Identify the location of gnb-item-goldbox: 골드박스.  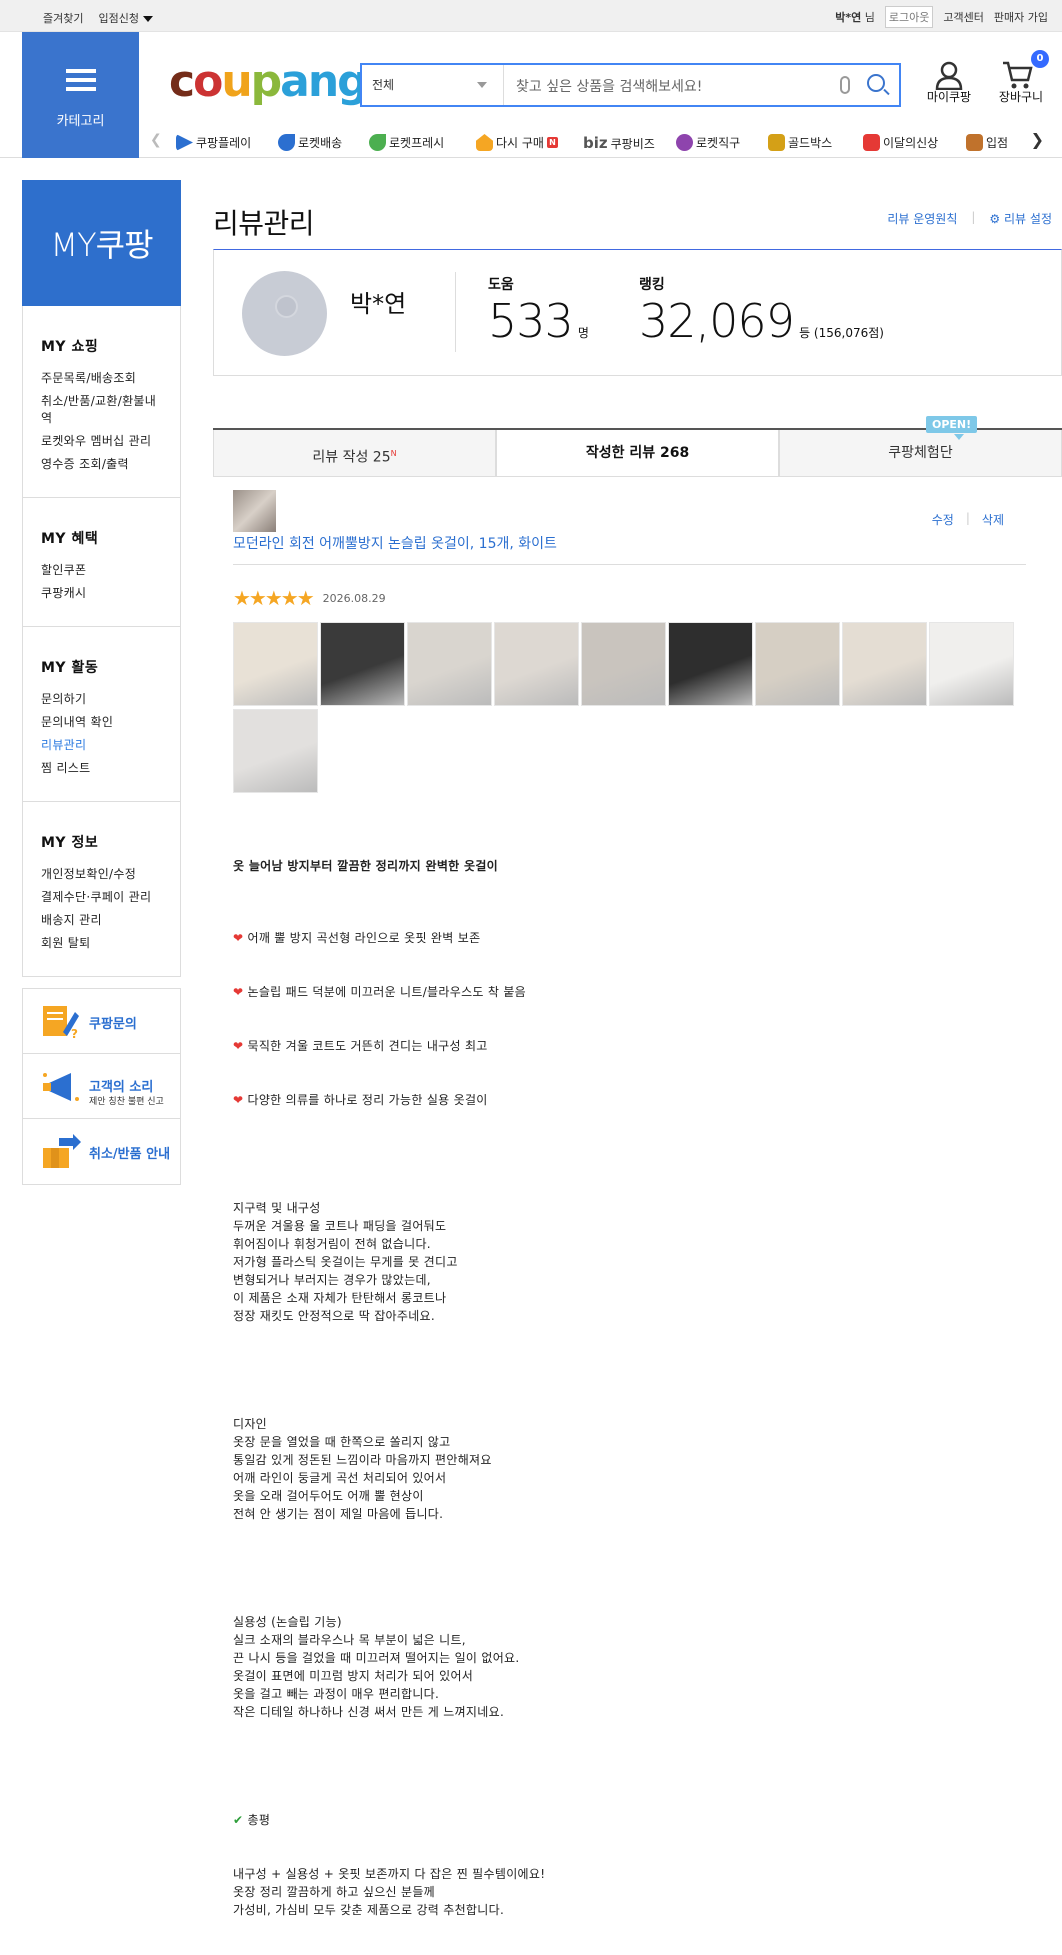
(800, 142).